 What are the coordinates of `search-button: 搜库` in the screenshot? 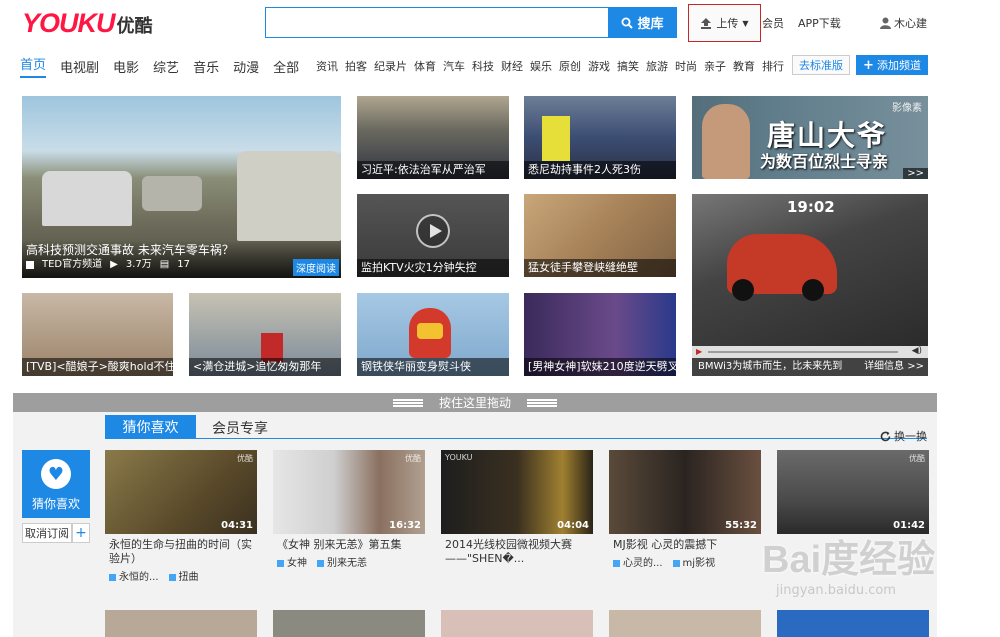 It's located at (642, 22).